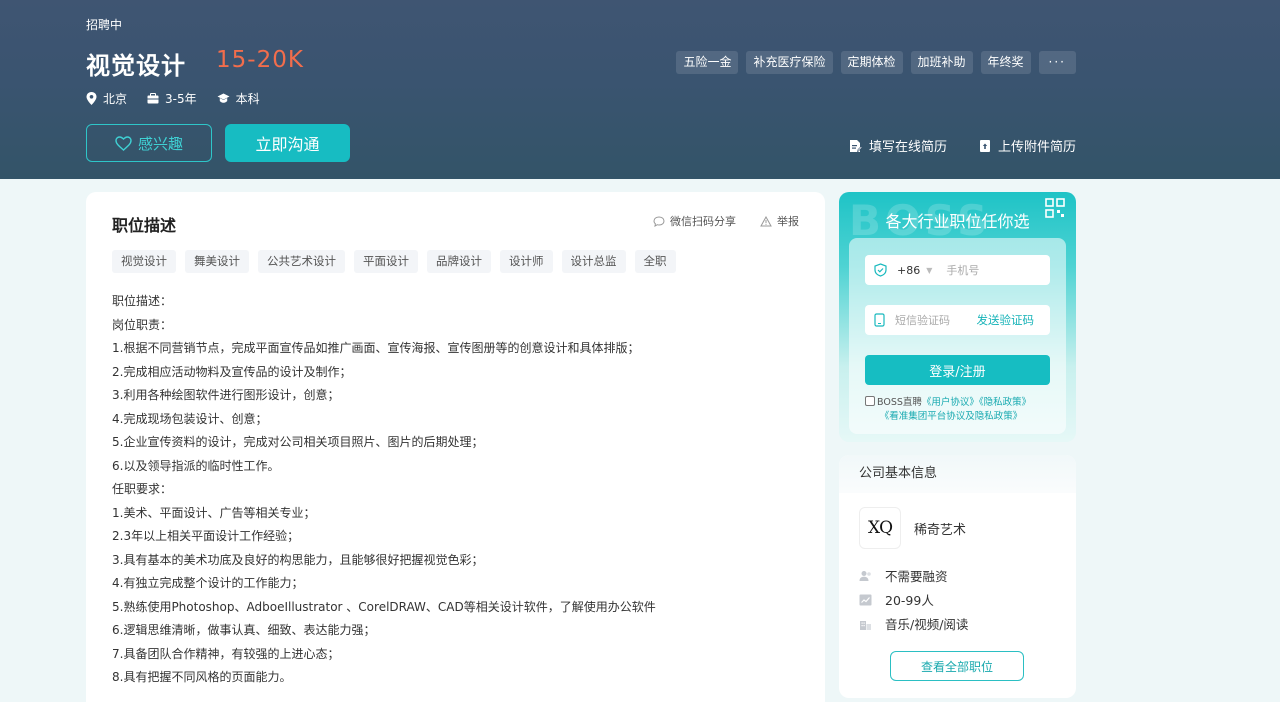  What do you see at coordinates (940, 528) in the screenshot?
I see `company-name: 稀奇艺术` at bounding box center [940, 528].